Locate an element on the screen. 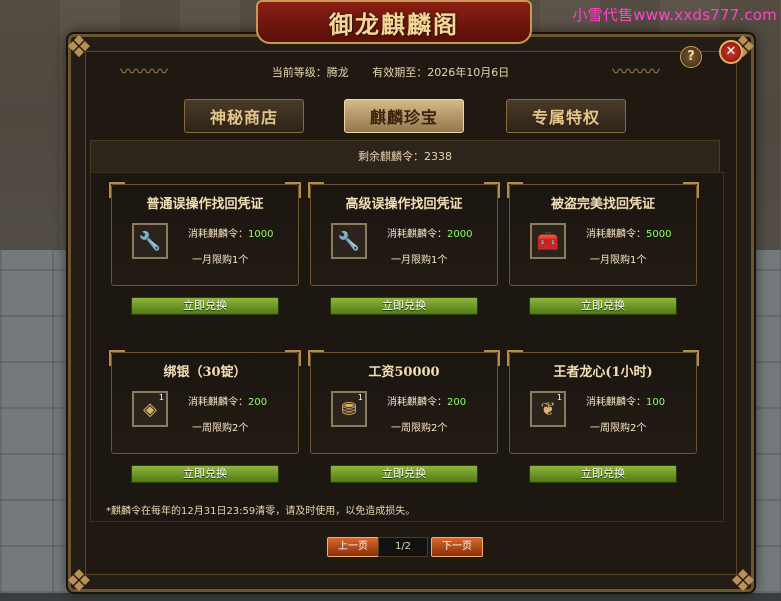 This screenshot has width=781, height=601. cost-value: 5000 is located at coordinates (659, 234).